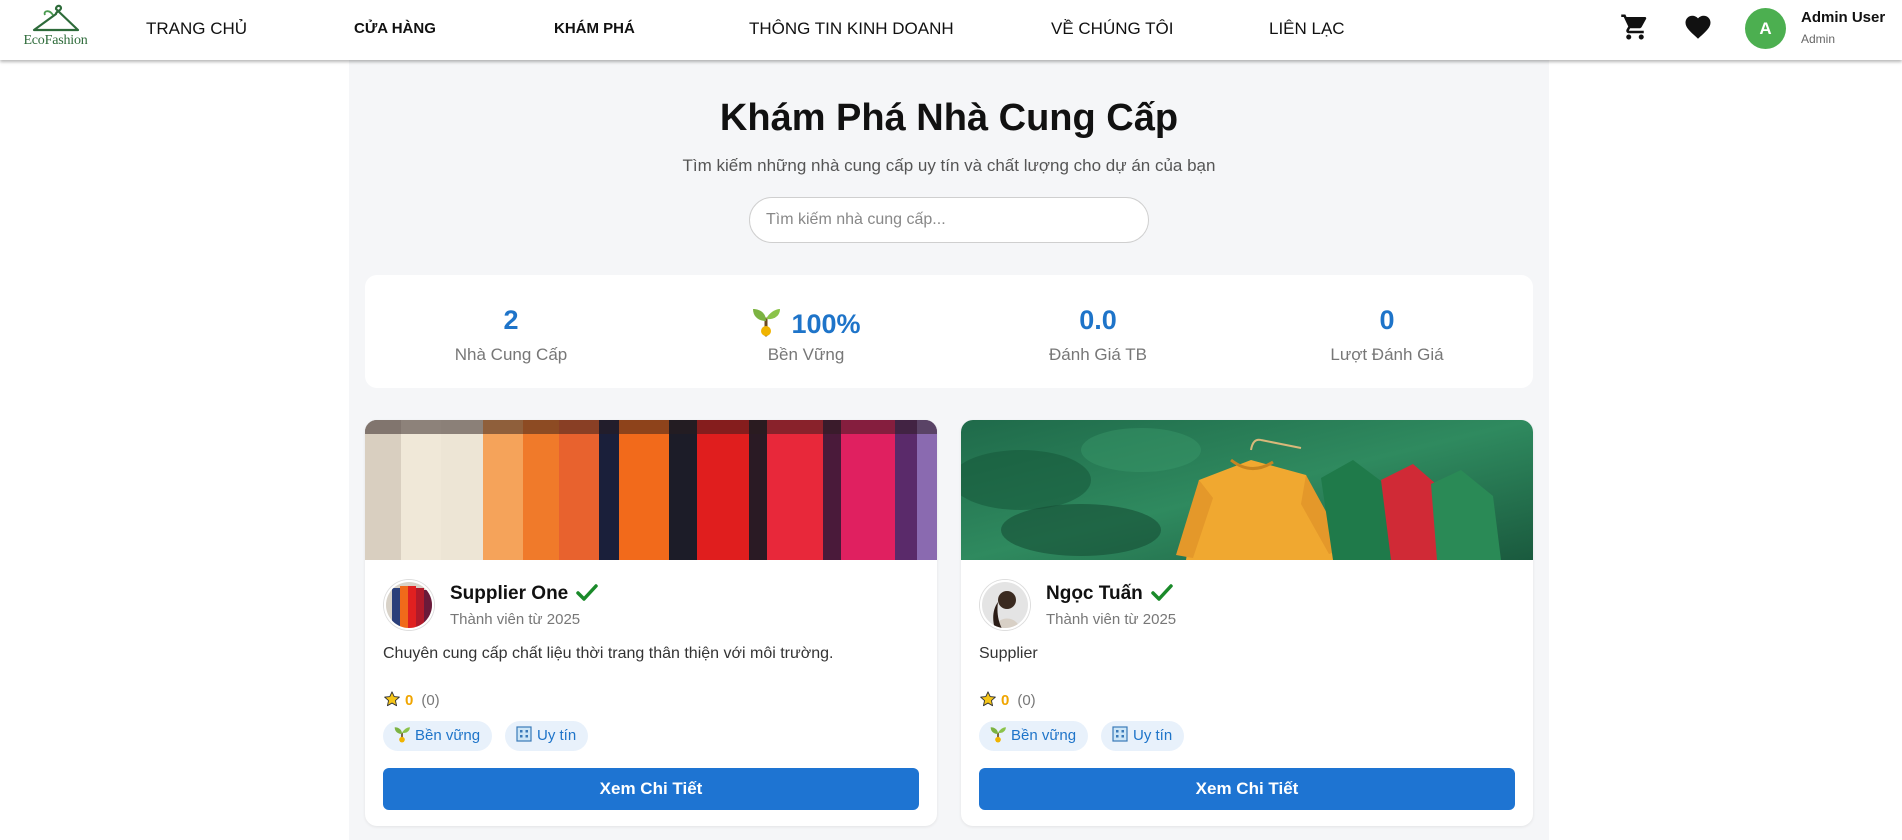 Image resolution: width=1902 pixels, height=840 pixels. Describe the element at coordinates (1098, 320) in the screenshot. I see `stat-value: 0.0` at that location.